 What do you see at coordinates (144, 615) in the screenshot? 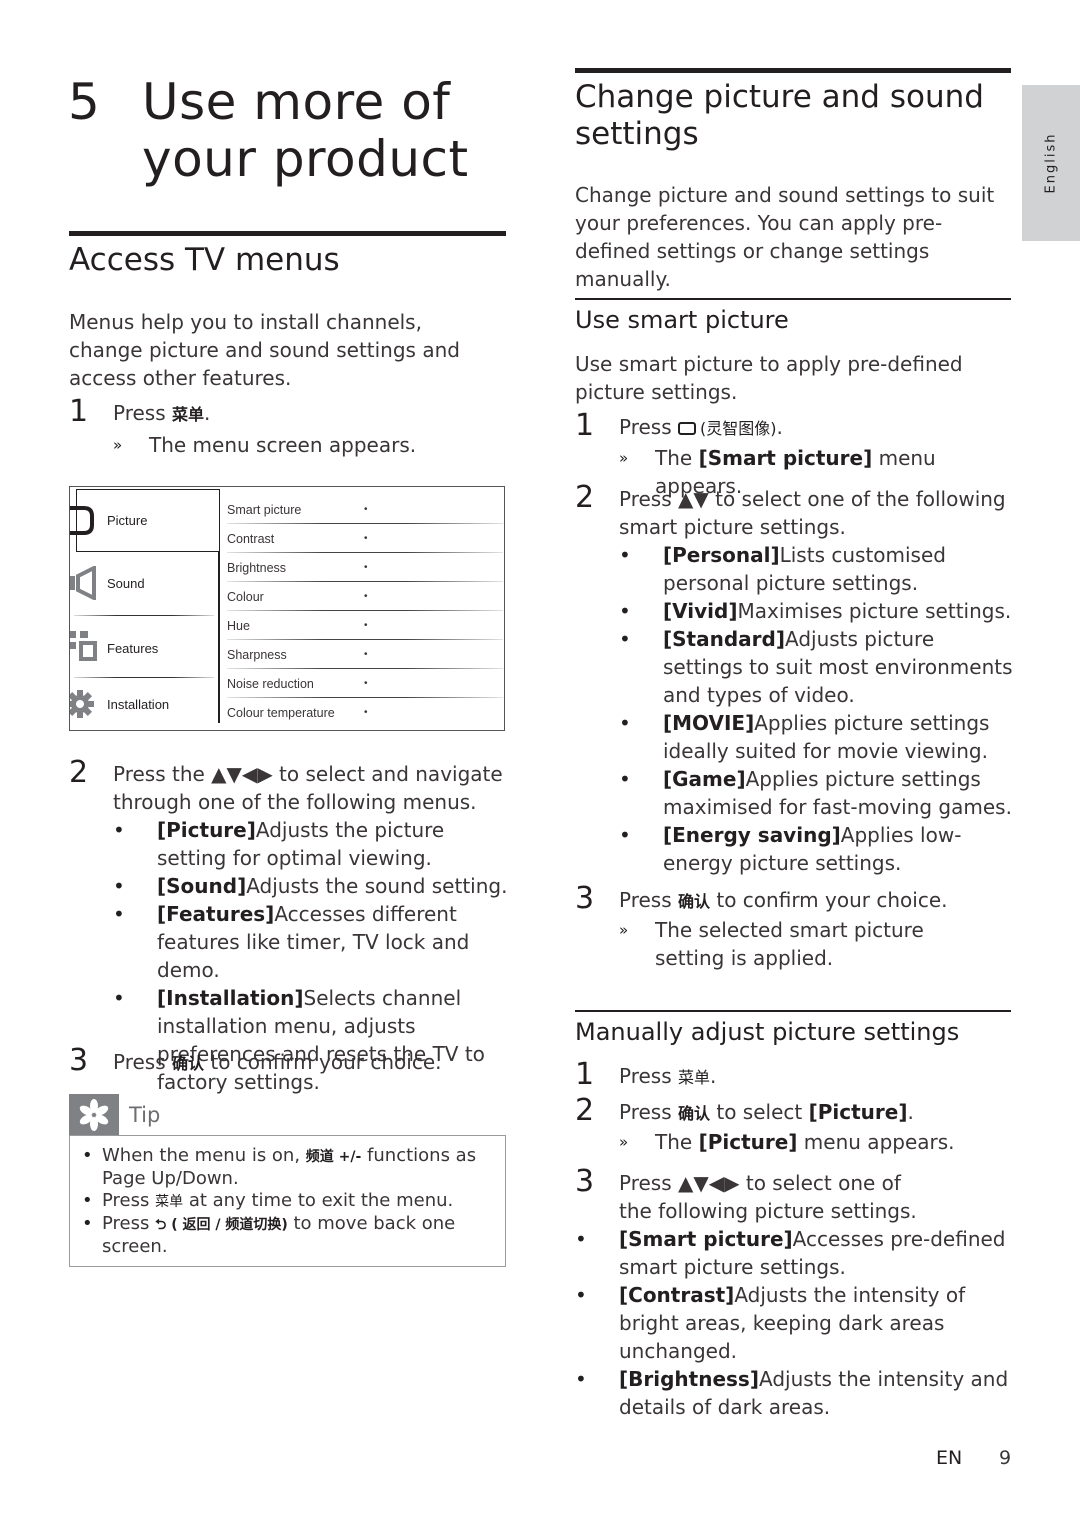
I see `category-divider` at bounding box center [144, 615].